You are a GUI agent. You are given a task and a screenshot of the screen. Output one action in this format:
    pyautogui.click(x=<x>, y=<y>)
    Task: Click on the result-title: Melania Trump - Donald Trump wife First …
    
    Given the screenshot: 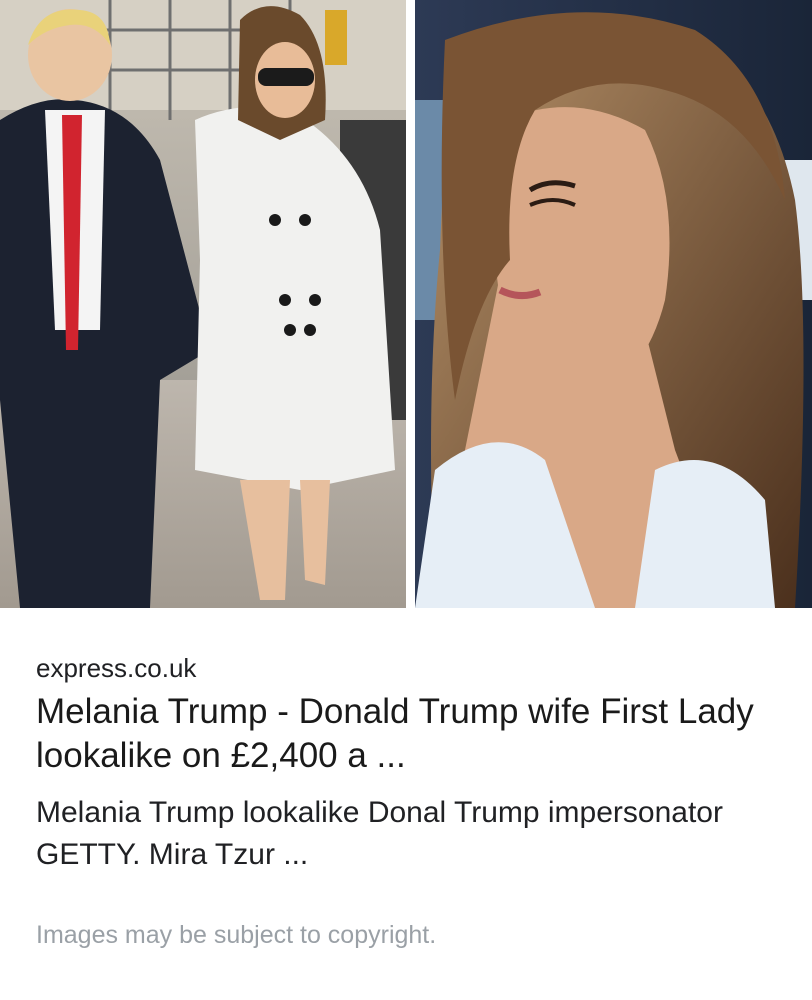 What is the action you would take?
    pyautogui.click(x=409, y=734)
    